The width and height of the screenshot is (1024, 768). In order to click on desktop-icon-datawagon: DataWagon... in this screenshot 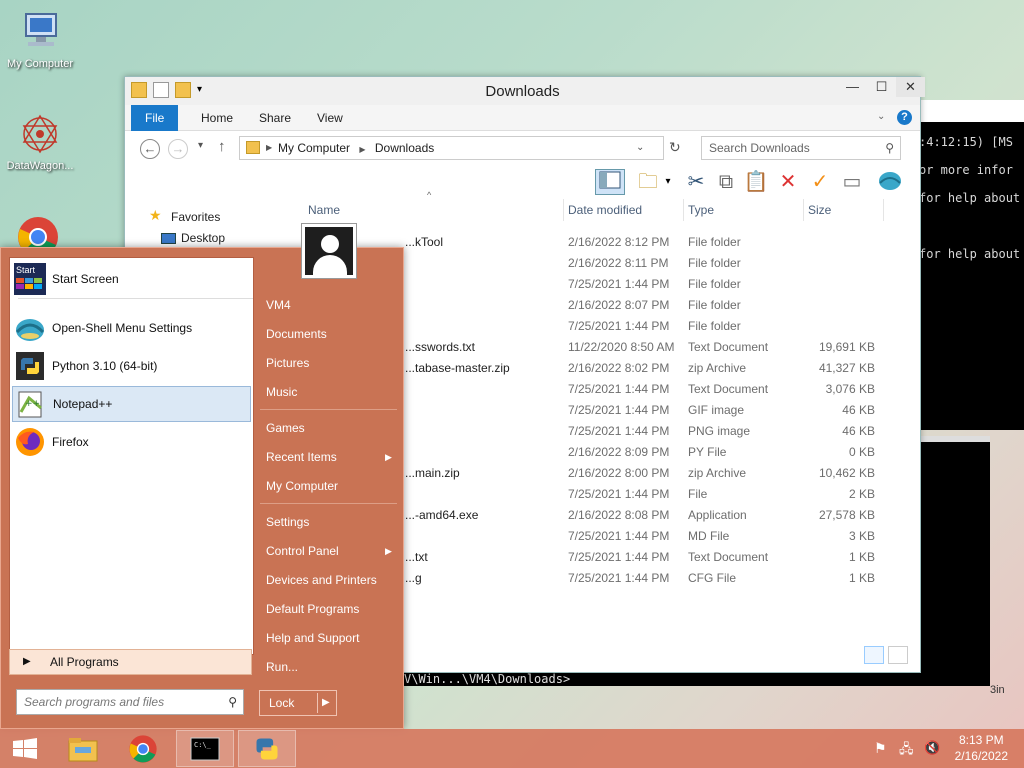, I will do `click(40, 142)`.